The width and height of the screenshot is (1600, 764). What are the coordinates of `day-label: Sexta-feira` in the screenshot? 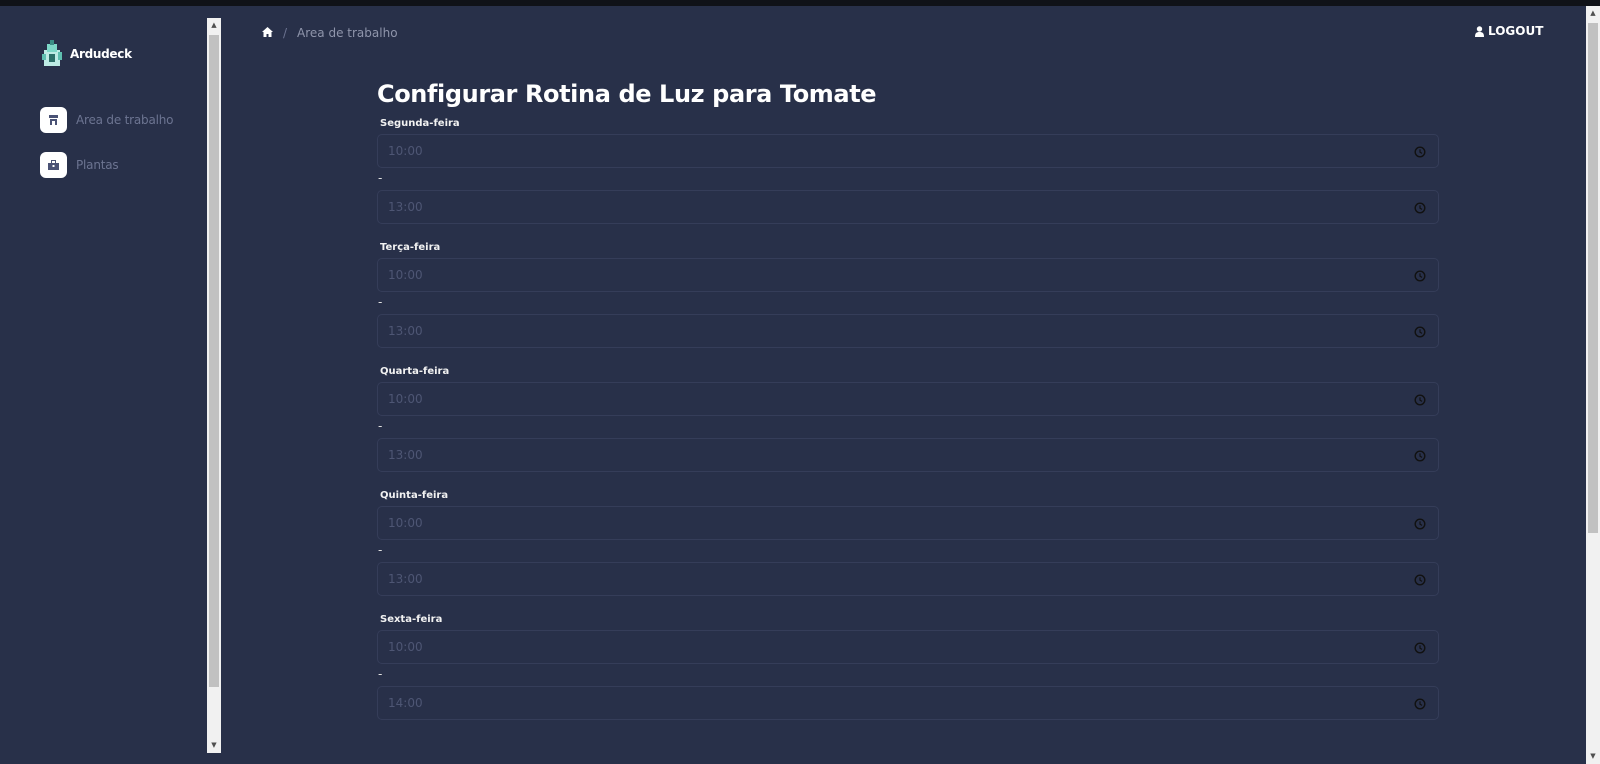 It's located at (411, 619).